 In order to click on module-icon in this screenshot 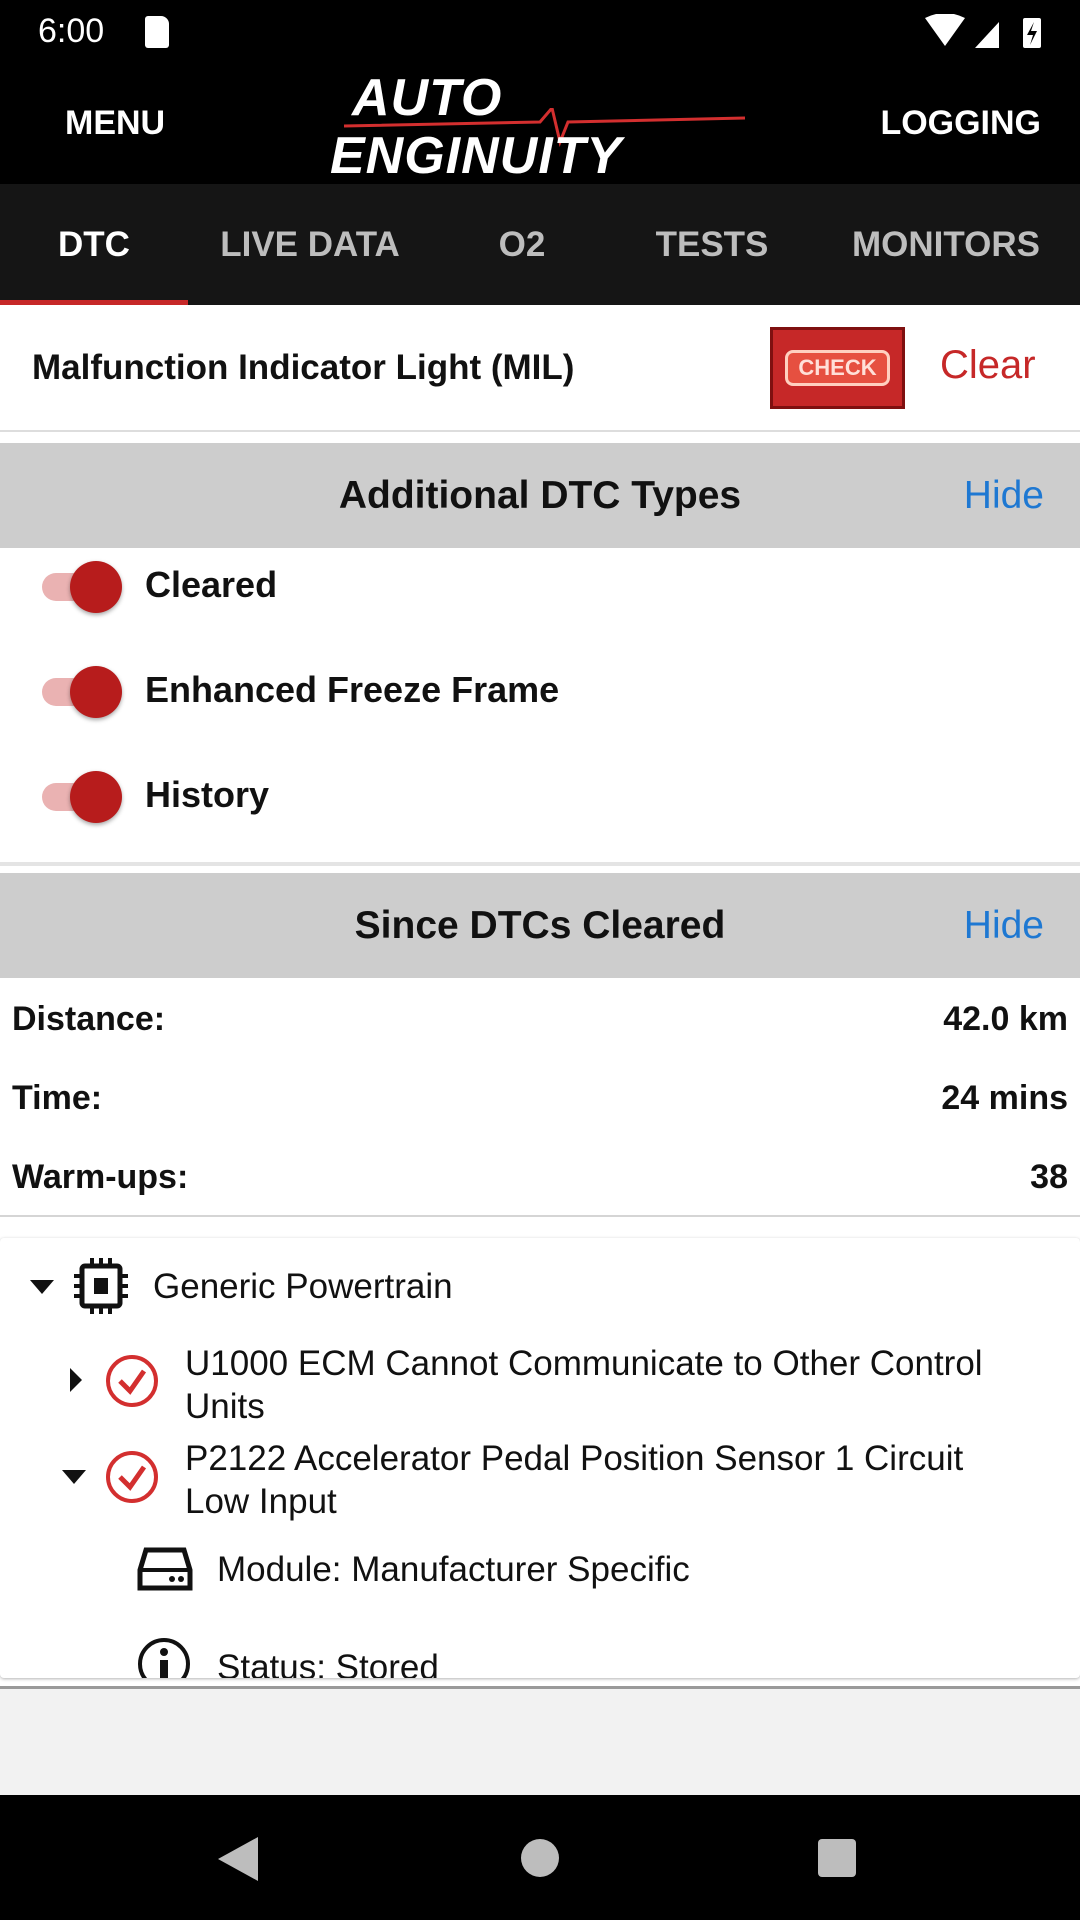, I will do `click(165, 1569)`.